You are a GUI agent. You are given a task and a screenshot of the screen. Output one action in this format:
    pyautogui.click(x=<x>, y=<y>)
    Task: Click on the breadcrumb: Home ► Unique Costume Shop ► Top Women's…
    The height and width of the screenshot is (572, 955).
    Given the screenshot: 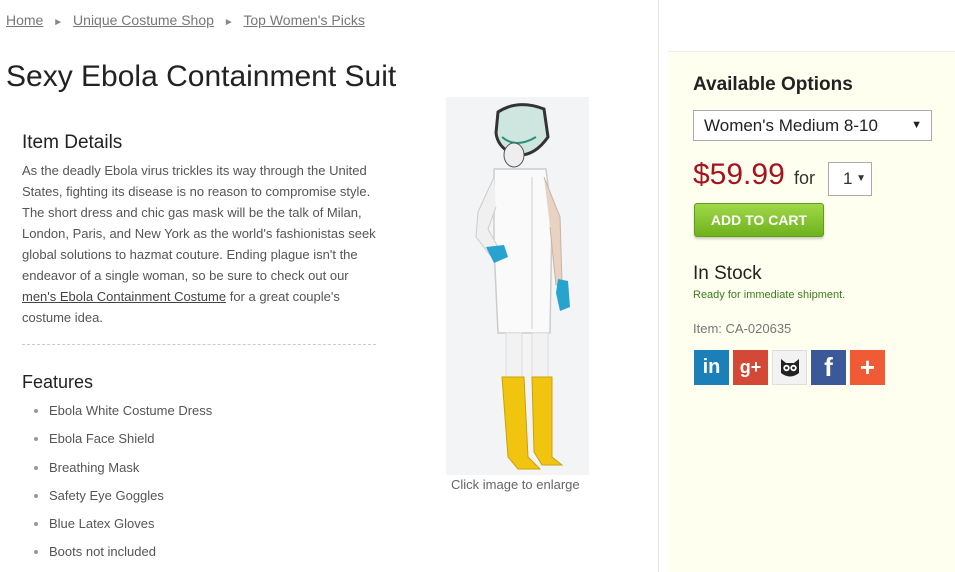 What is the action you would take?
    pyautogui.click(x=185, y=20)
    